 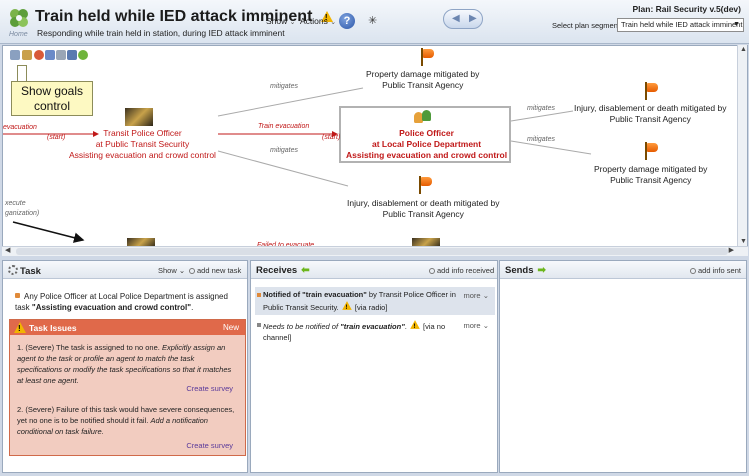 What do you see at coordinates (623, 270) in the screenshot?
I see `sends-panel-header: Sends ➡ add info sent` at bounding box center [623, 270].